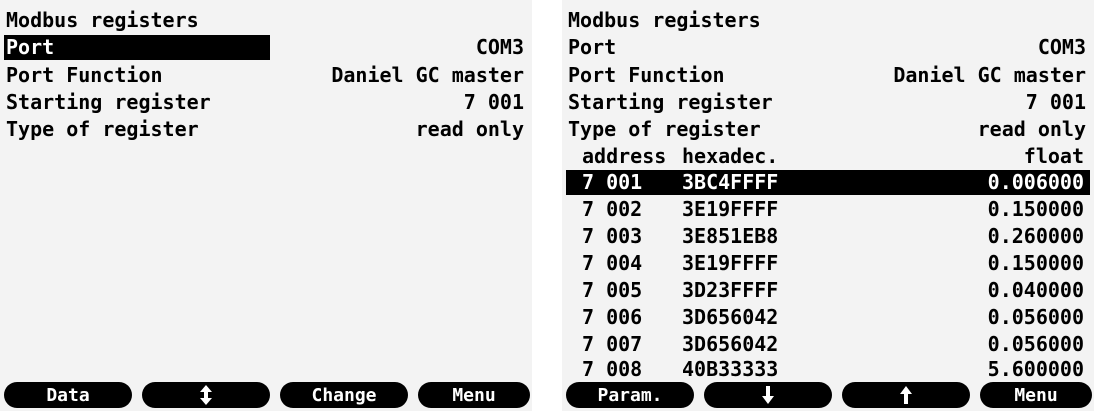 The height and width of the screenshot is (411, 1094). I want to click on param-softkey: Param., so click(630, 395).